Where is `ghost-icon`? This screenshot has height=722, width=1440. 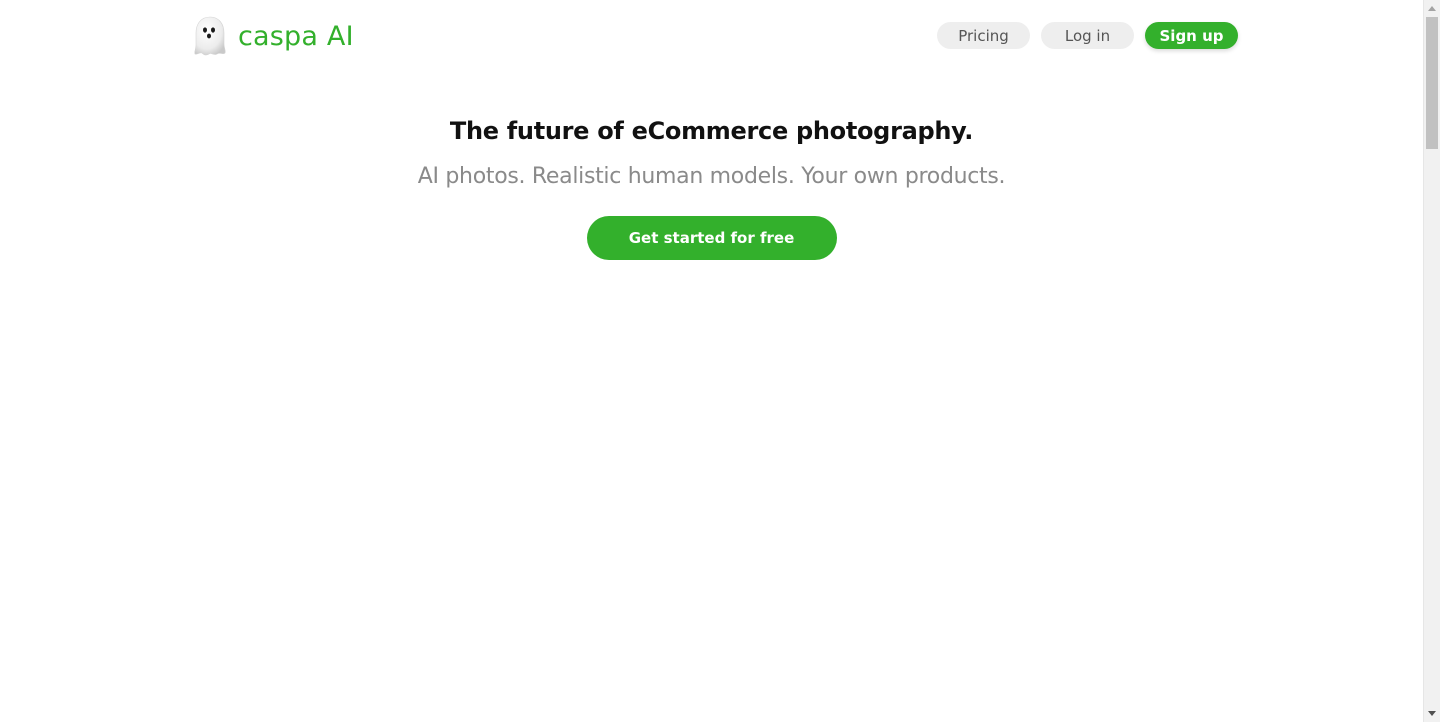 ghost-icon is located at coordinates (210, 36).